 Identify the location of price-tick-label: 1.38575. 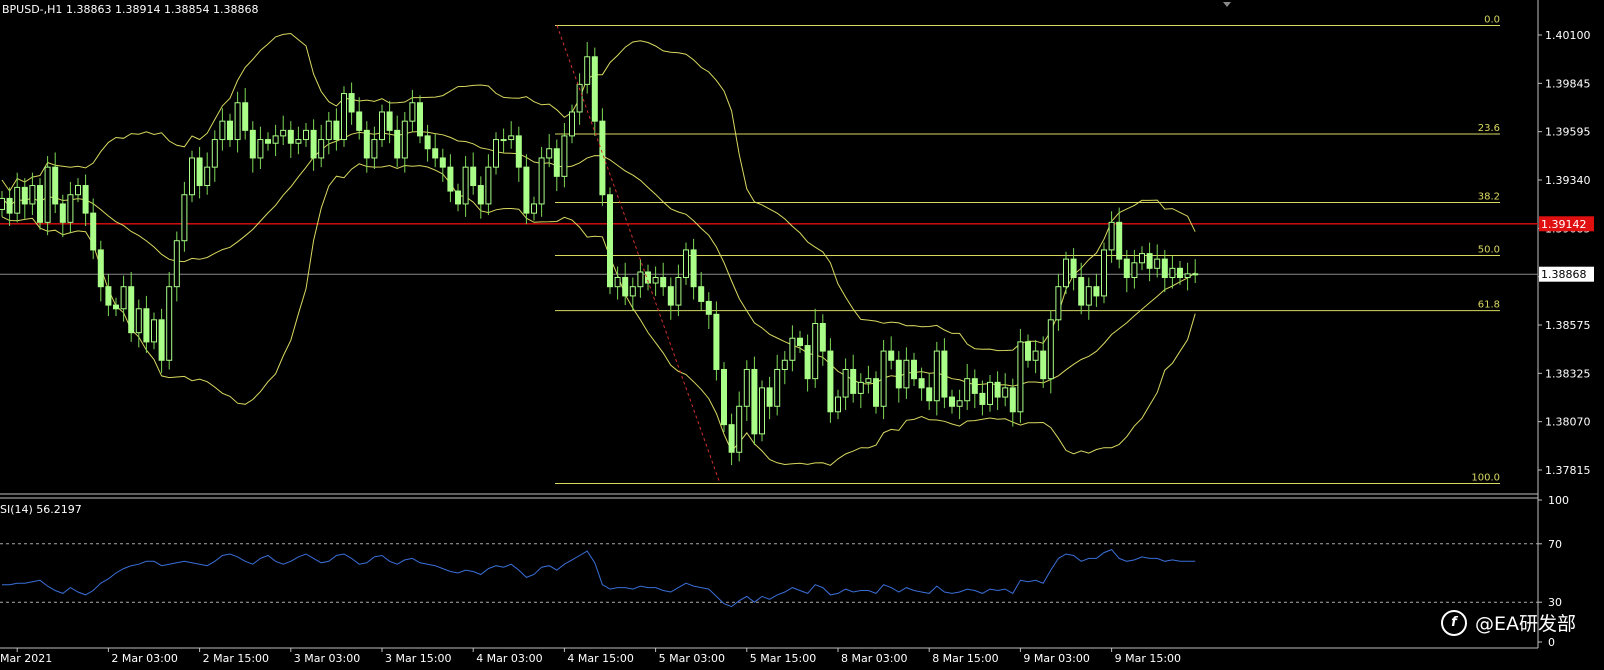
(1568, 325).